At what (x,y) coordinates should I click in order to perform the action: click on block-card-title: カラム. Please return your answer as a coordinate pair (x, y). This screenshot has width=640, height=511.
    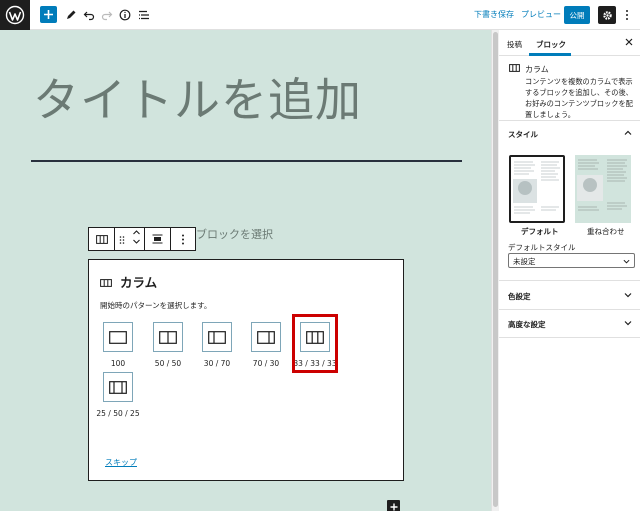
    Looking at the image, I should click on (537, 69).